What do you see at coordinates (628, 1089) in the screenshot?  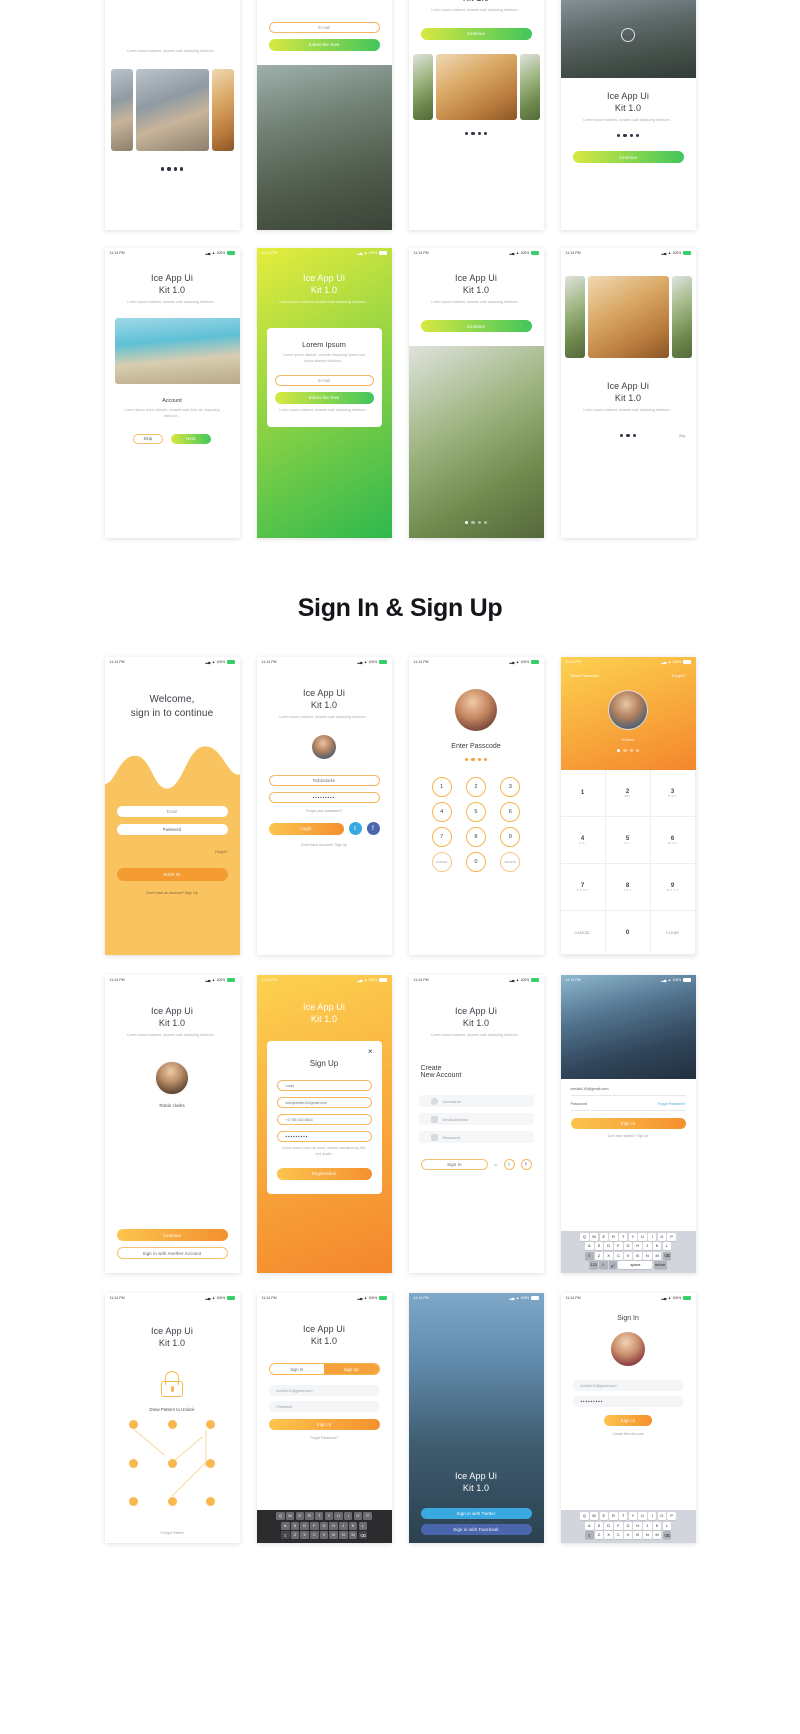 I see `email-value: iceuikit.10@gmail.com` at bounding box center [628, 1089].